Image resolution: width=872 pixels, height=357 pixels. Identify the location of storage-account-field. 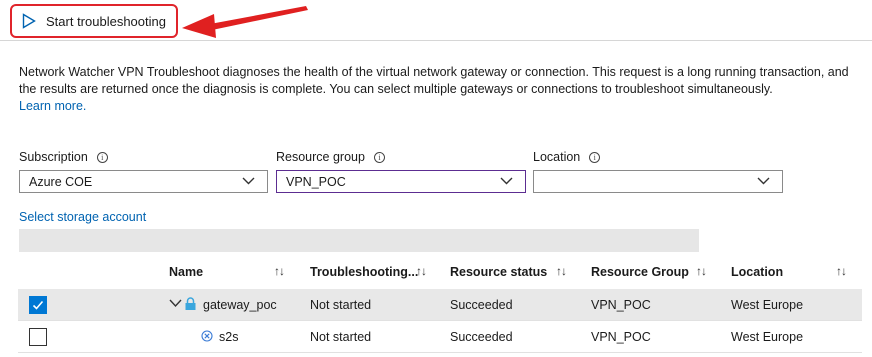
(359, 240).